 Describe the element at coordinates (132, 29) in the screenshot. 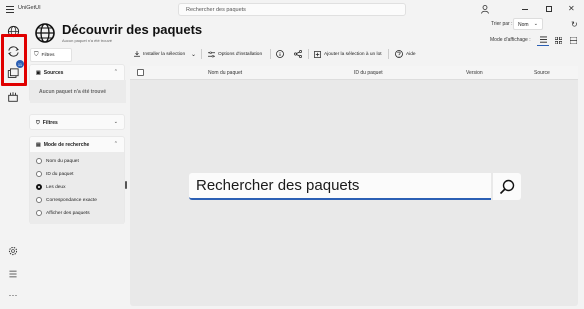

I see `page-title: Découvrir des paquets` at that location.